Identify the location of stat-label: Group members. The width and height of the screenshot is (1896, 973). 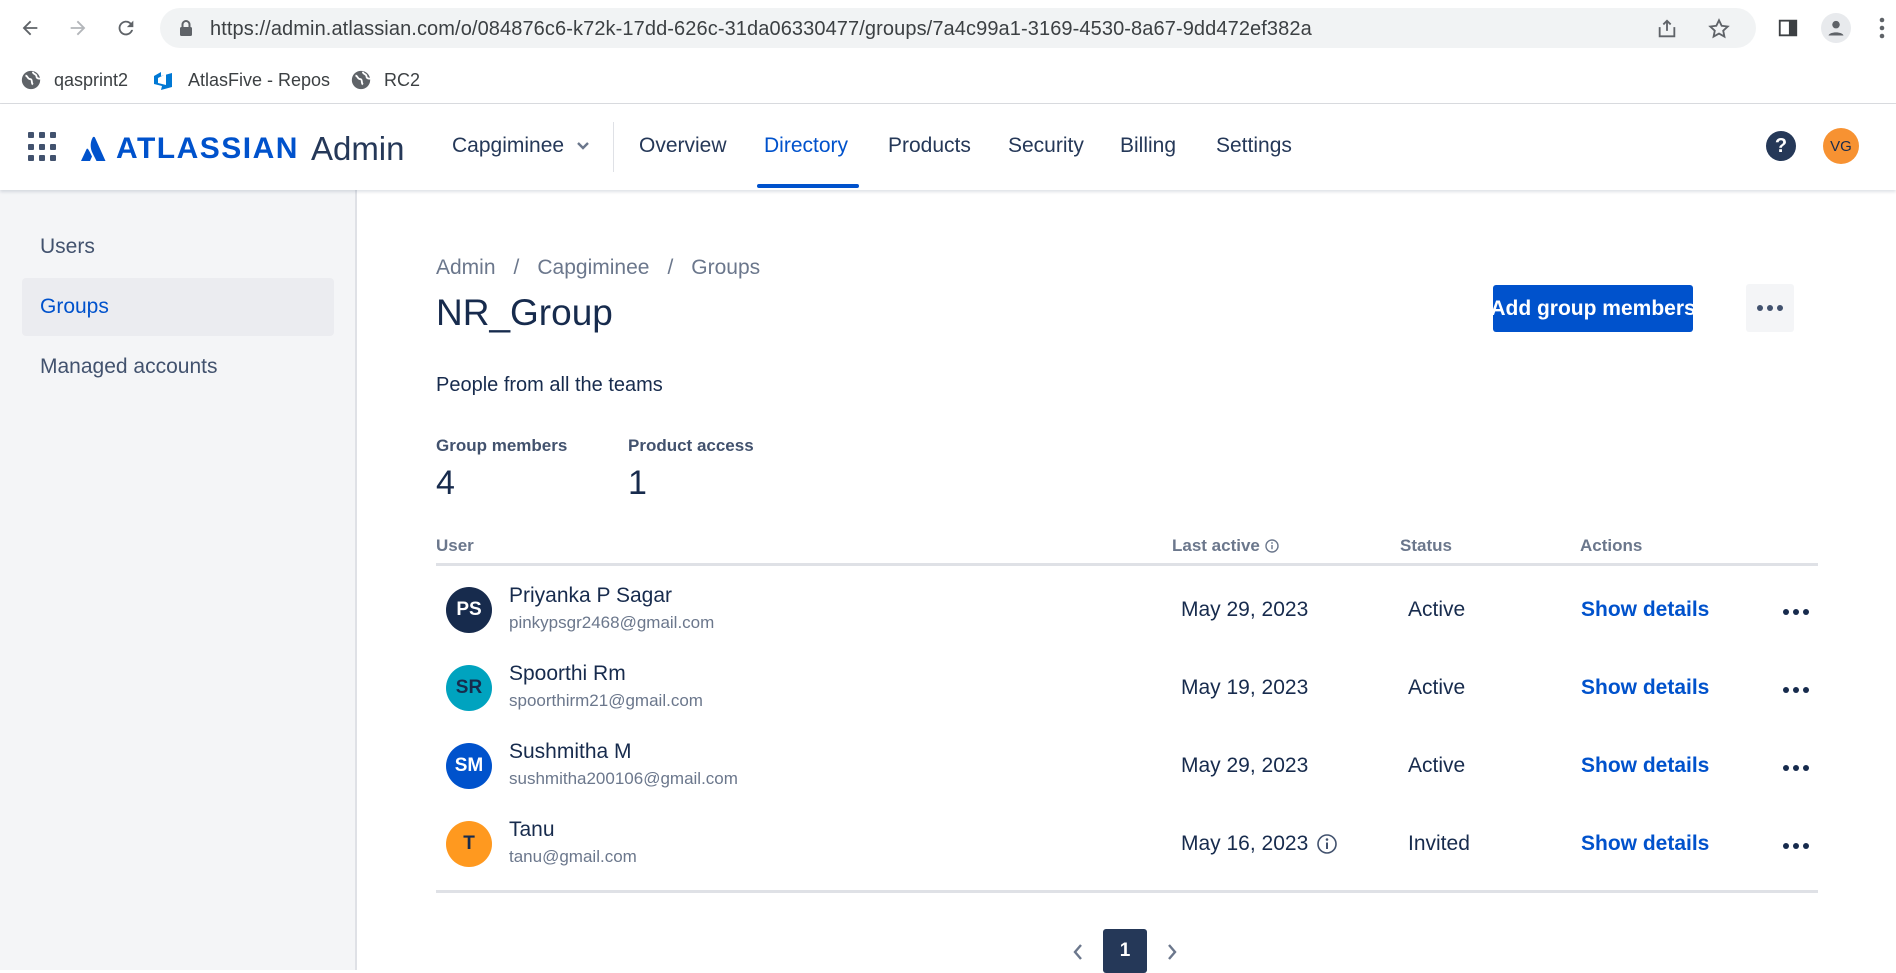
(502, 445).